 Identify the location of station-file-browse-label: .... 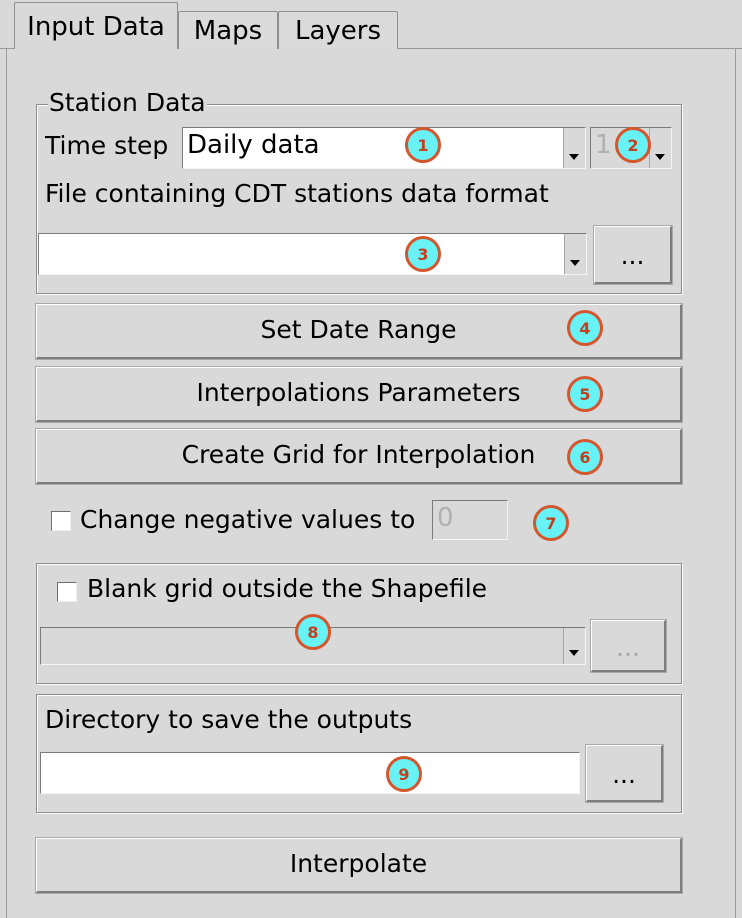
(632, 255).